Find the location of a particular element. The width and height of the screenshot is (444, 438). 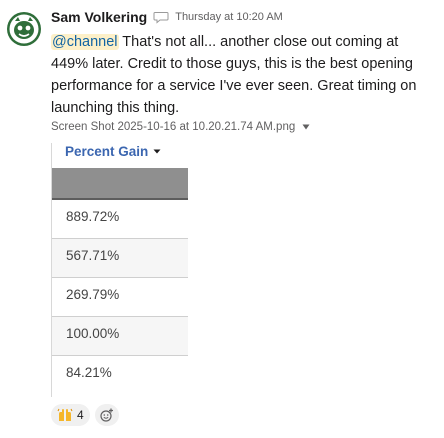

channel-mention: @channel is located at coordinates (85, 42).